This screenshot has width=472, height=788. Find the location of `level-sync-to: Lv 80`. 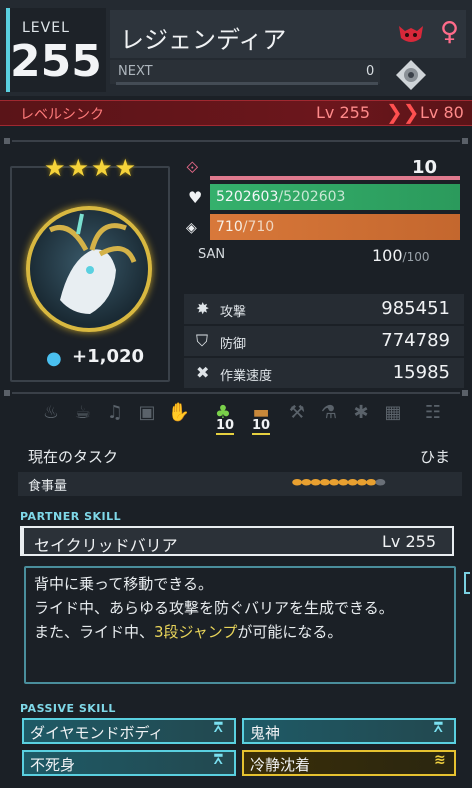

level-sync-to: Lv 80 is located at coordinates (442, 112).